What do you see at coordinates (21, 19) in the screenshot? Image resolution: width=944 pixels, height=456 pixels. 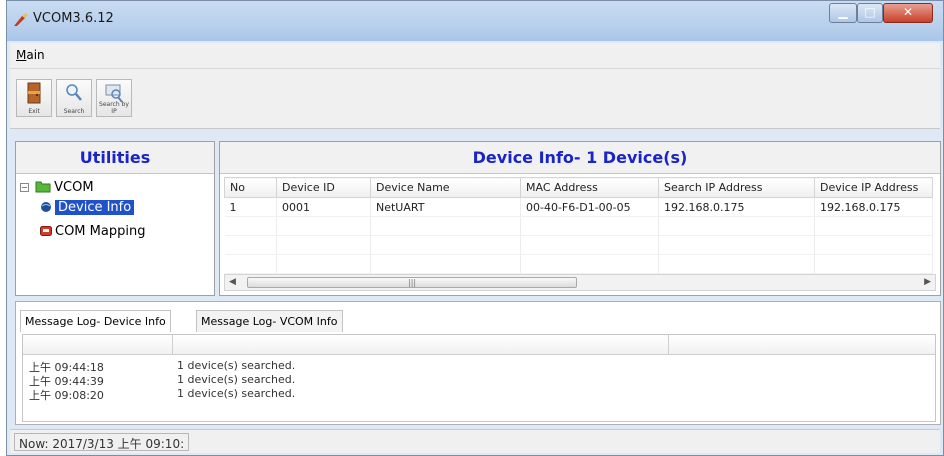 I see `app-logo-icon` at bounding box center [21, 19].